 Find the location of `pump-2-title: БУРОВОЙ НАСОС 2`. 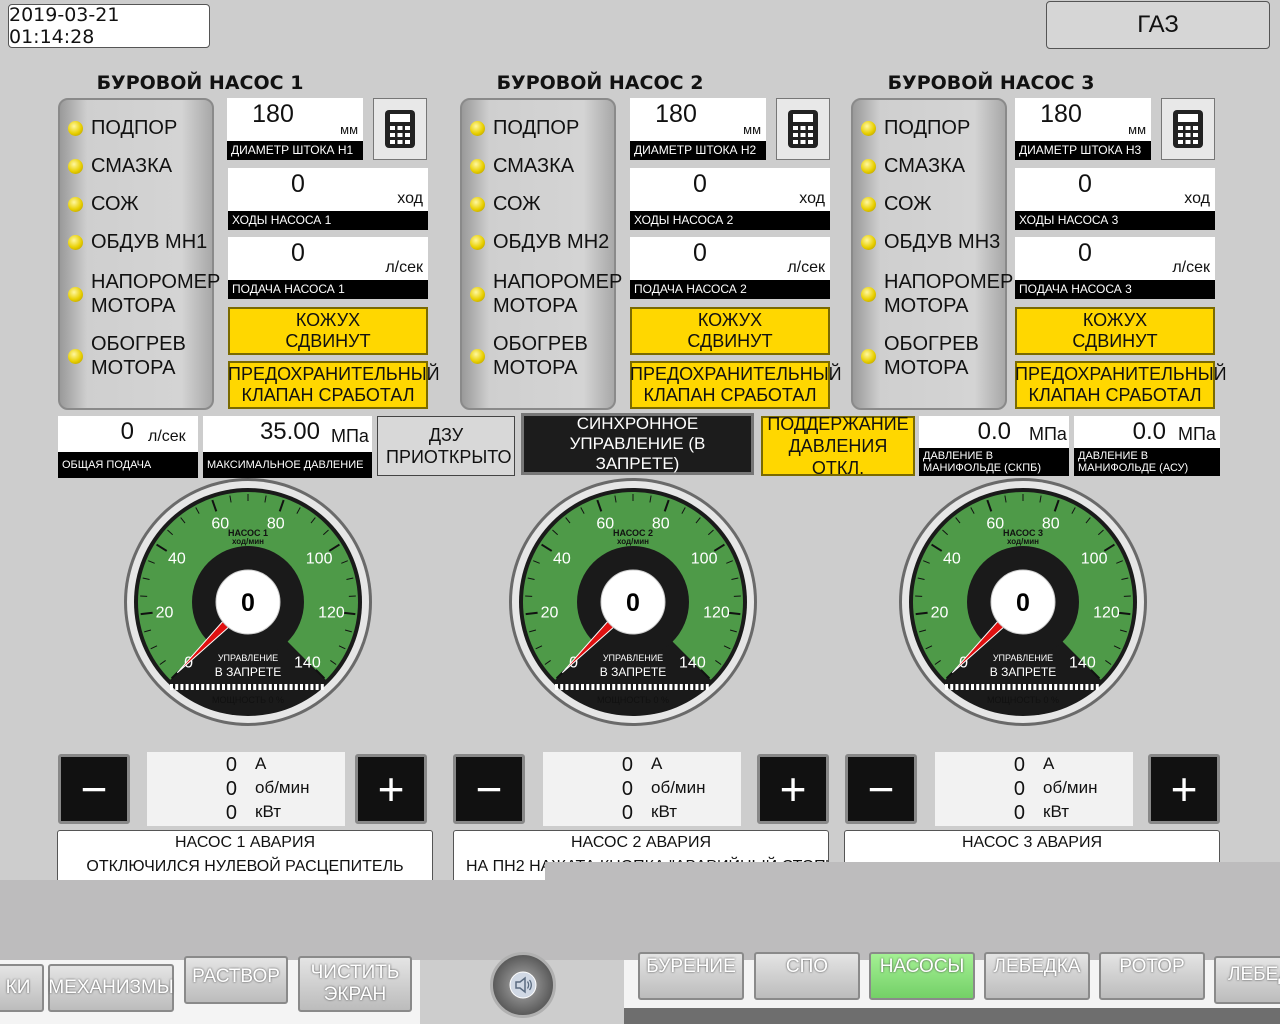

pump-2-title: БУРОВОЙ НАСОС 2 is located at coordinates (600, 83).